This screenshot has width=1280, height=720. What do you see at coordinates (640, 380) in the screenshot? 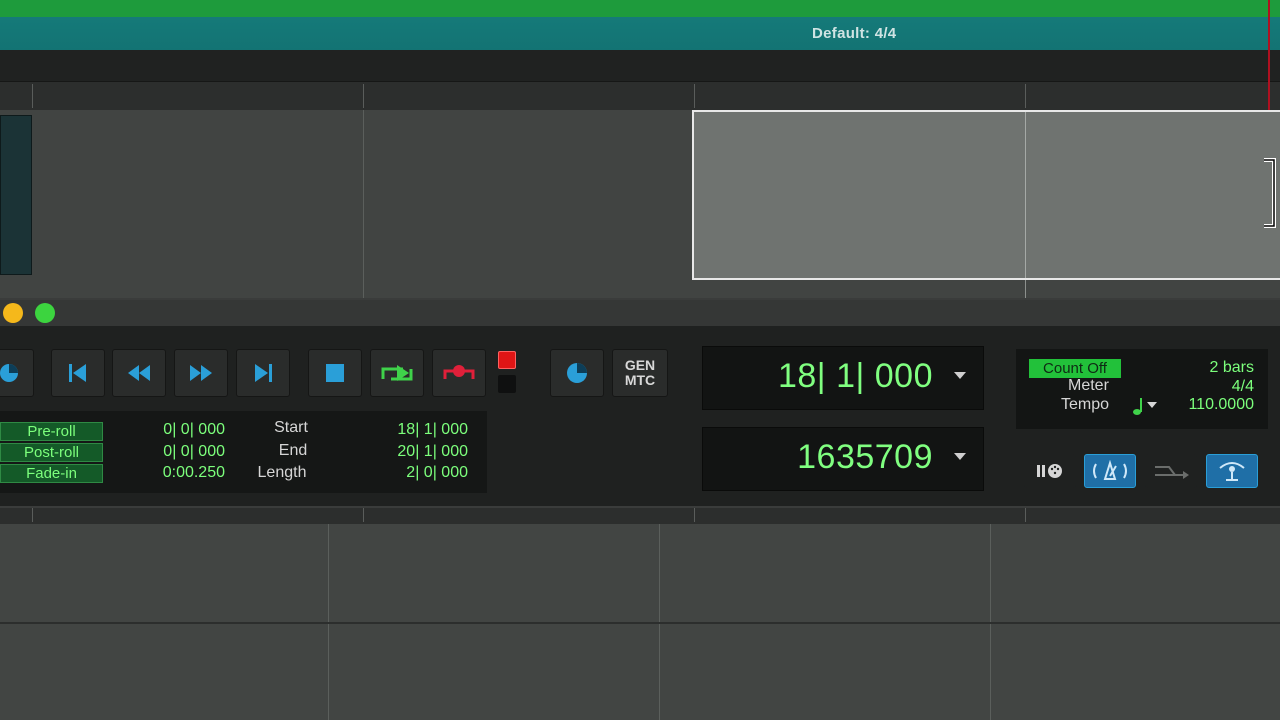
I see `gen-mtc-line2: MTC` at bounding box center [640, 380].